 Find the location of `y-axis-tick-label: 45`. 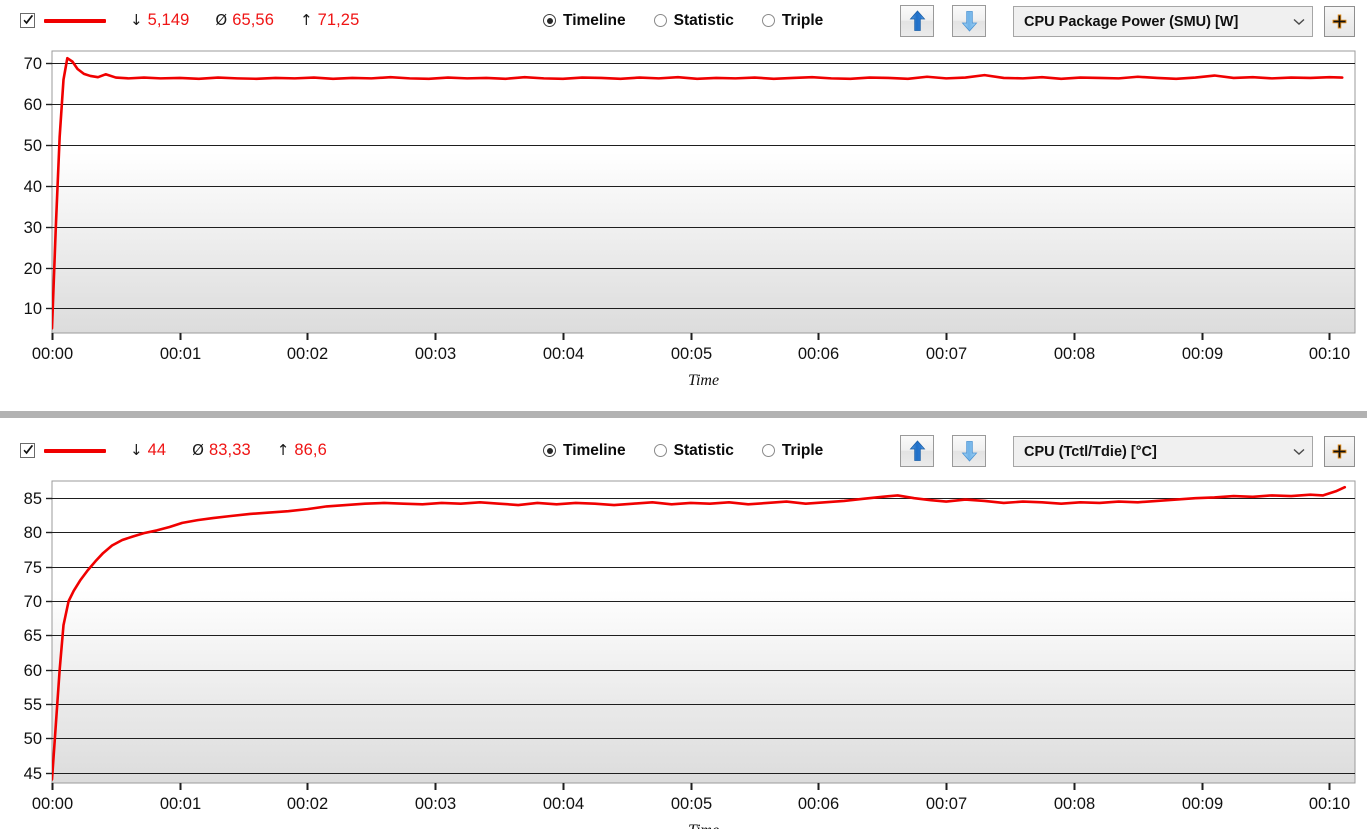

y-axis-tick-label: 45 is located at coordinates (33, 774).